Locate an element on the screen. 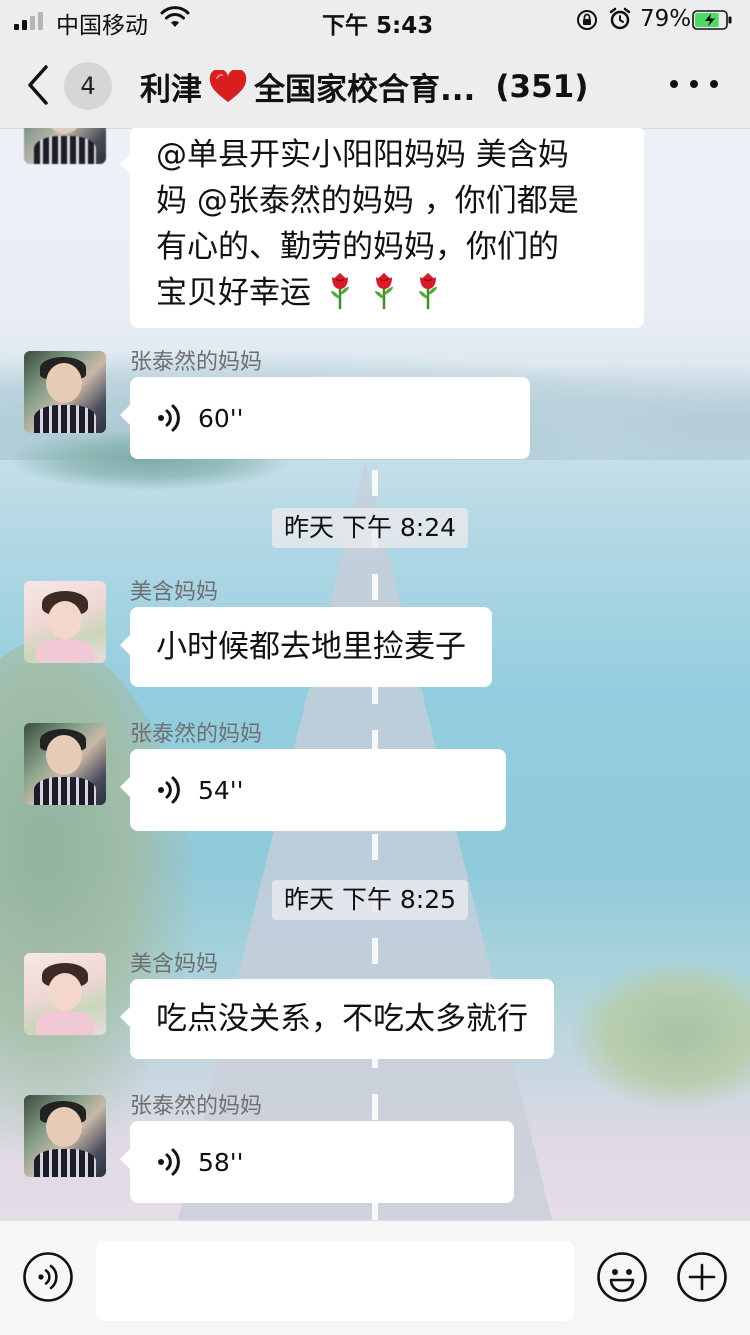 The width and height of the screenshot is (750, 1335). timestamp: 昨天 下午 8:25 is located at coordinates (370, 900).